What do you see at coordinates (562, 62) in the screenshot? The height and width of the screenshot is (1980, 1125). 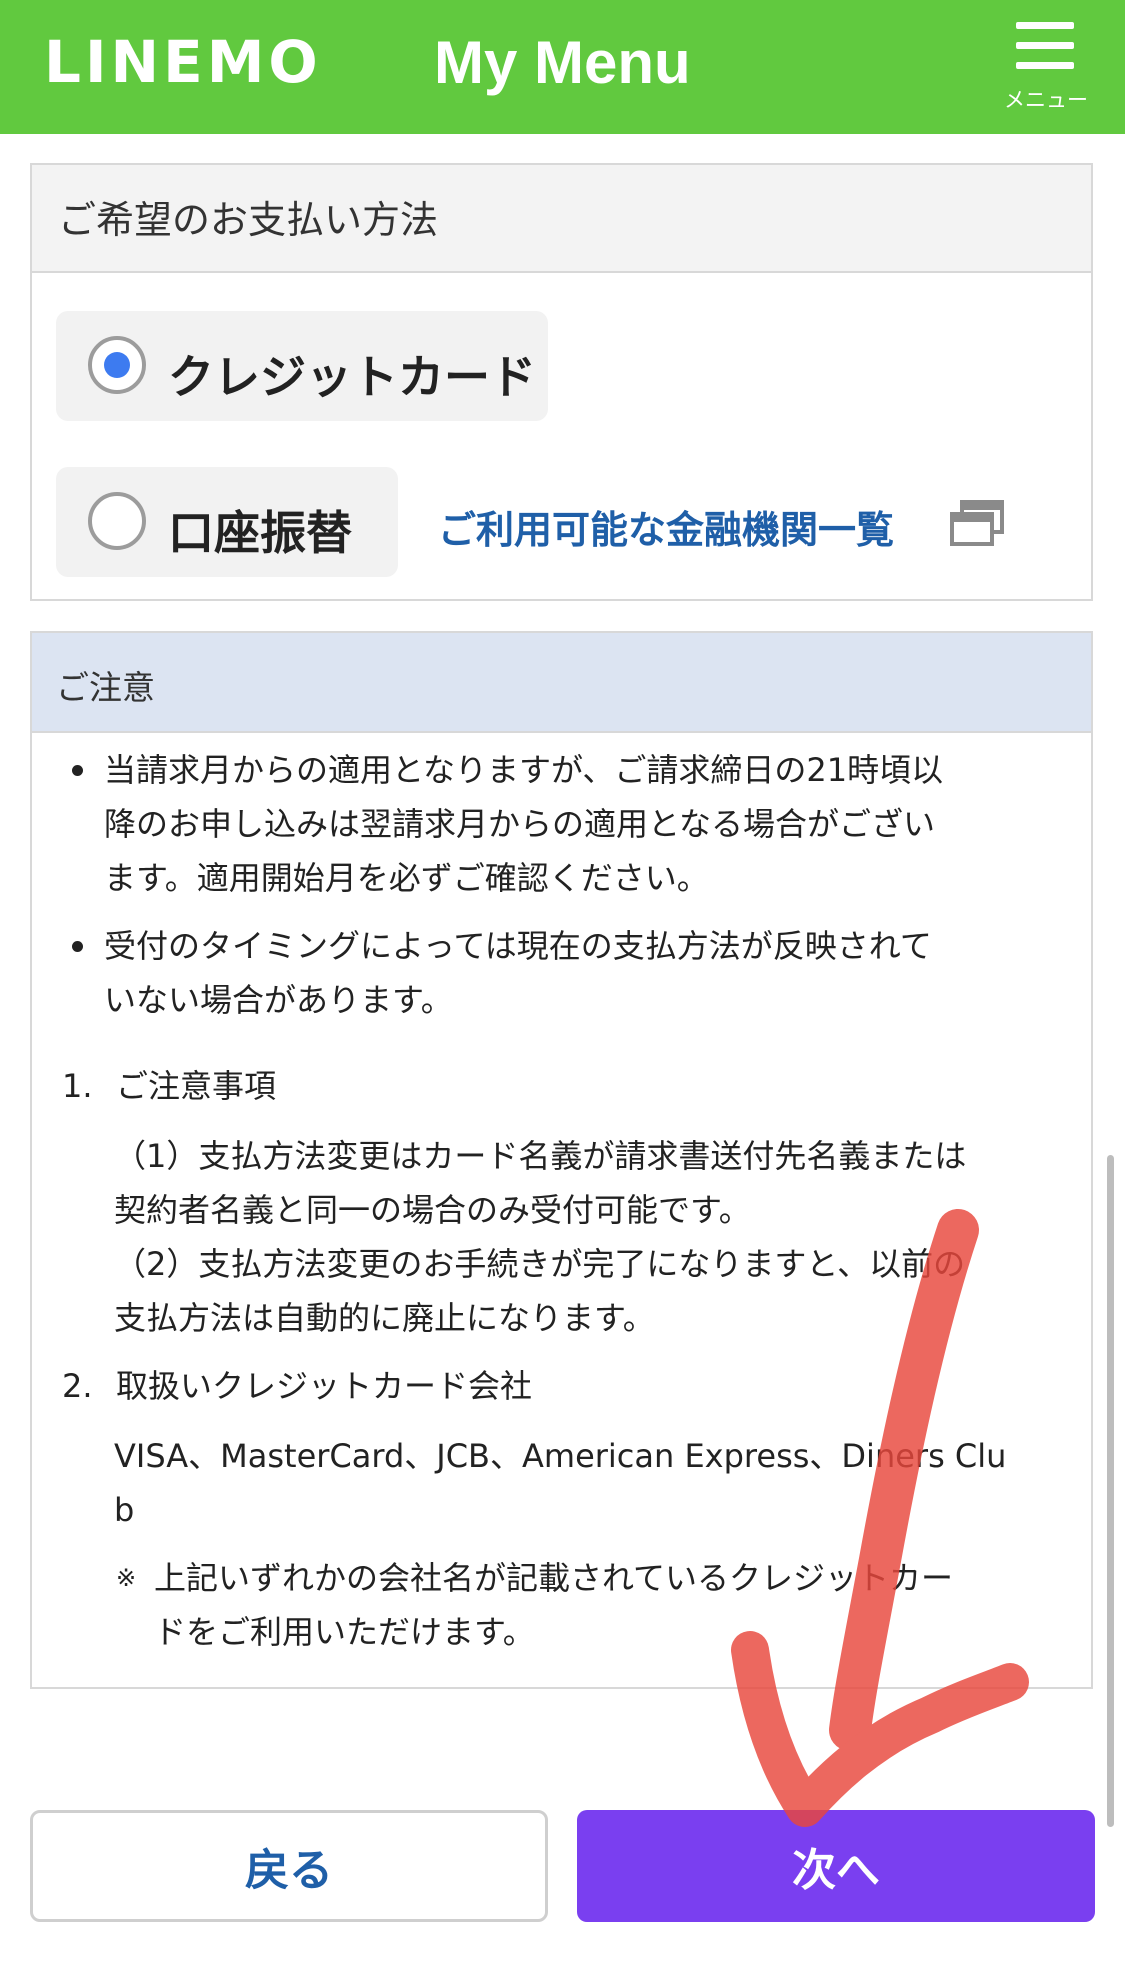 I see `page-title: My Menu` at bounding box center [562, 62].